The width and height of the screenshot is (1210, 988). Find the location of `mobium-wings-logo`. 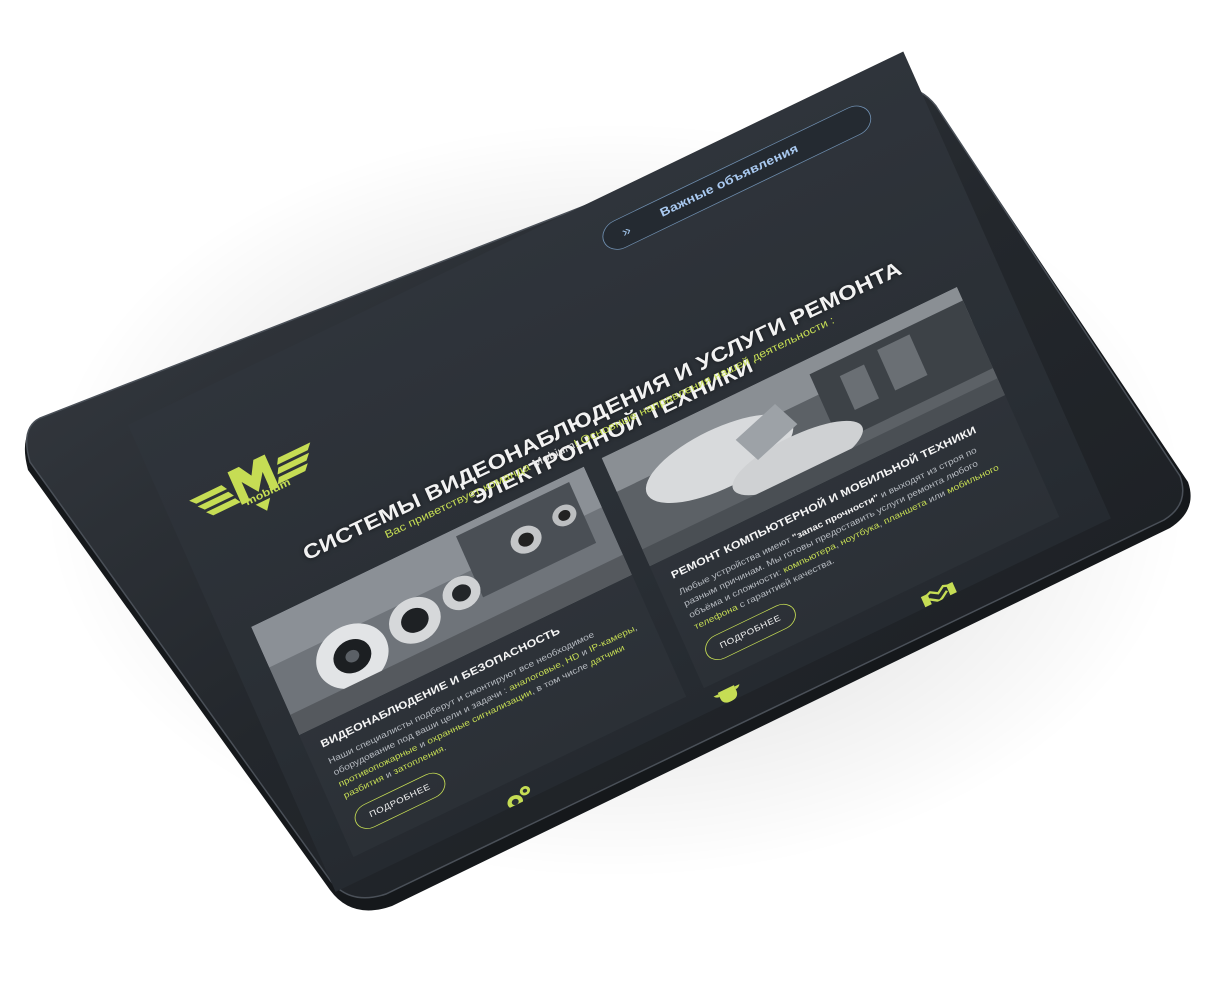

mobium-wings-logo is located at coordinates (250, 479).